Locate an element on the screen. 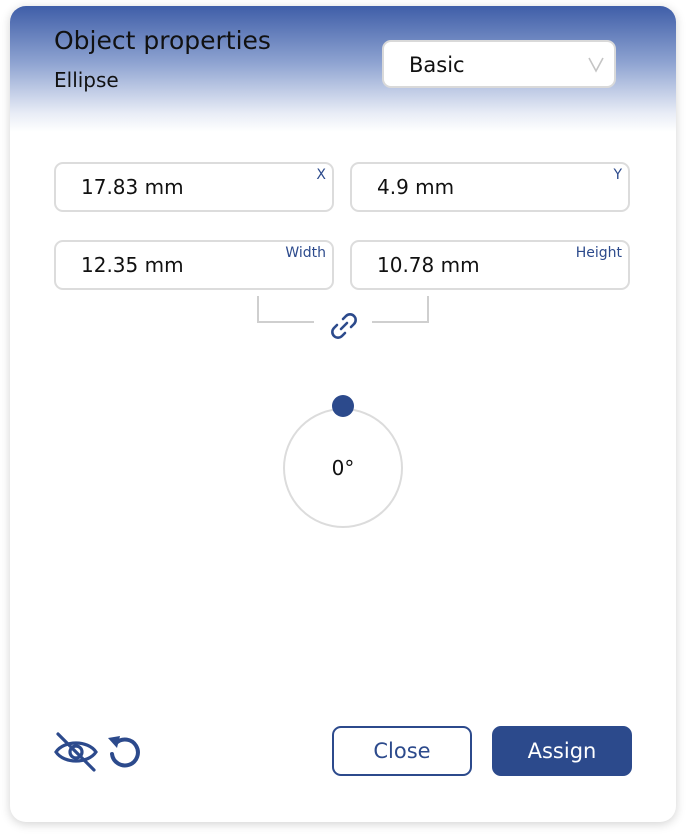 The height and width of the screenshot is (838, 690). height-value: 10.78 mm is located at coordinates (428, 265).